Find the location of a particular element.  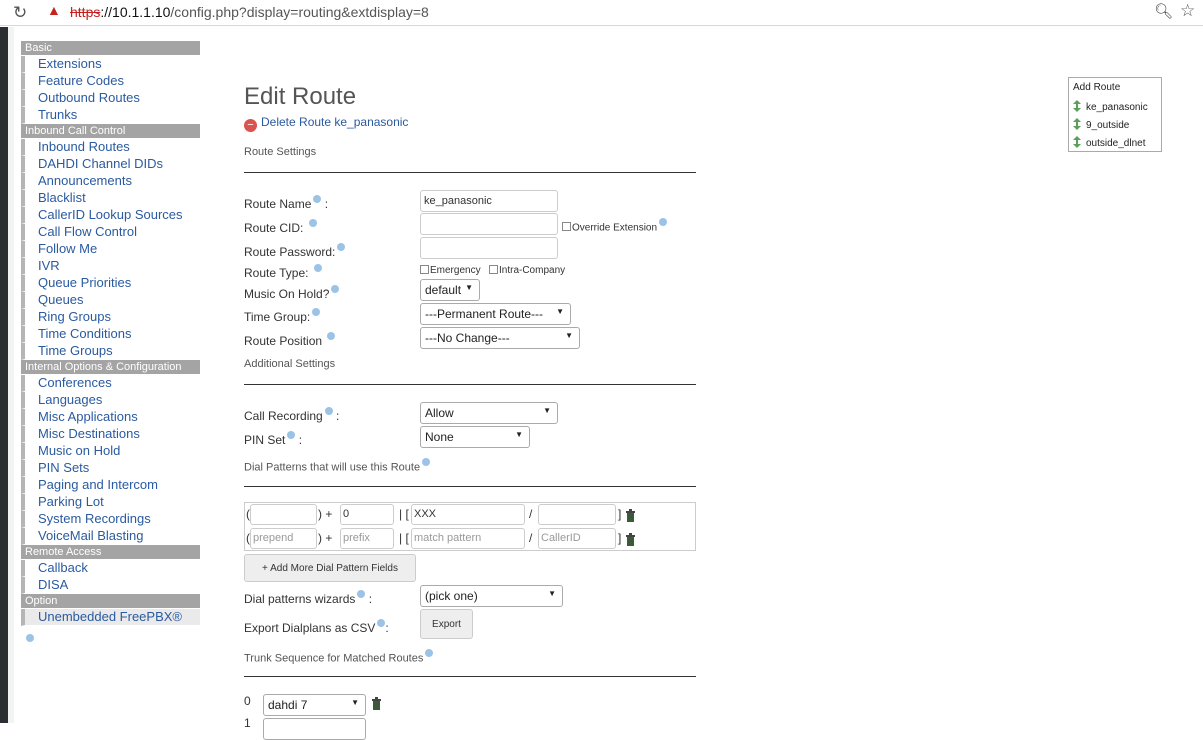

window-edge is located at coordinates (4, 375).